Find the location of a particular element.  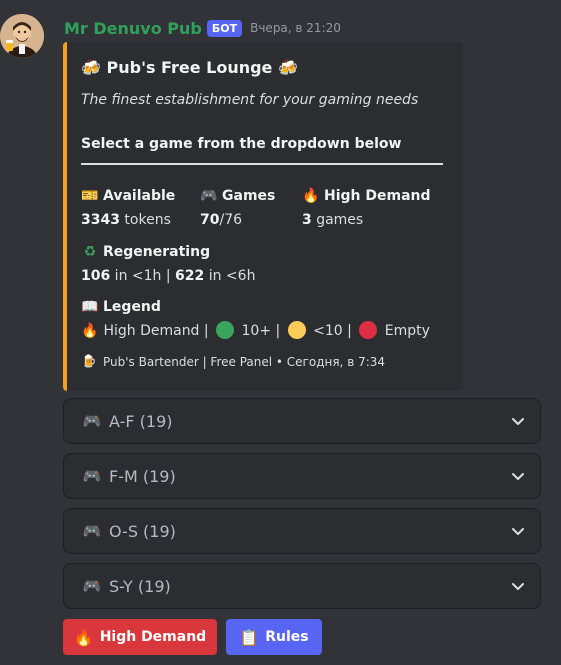

recycle-icon: ♻ is located at coordinates (90, 252).